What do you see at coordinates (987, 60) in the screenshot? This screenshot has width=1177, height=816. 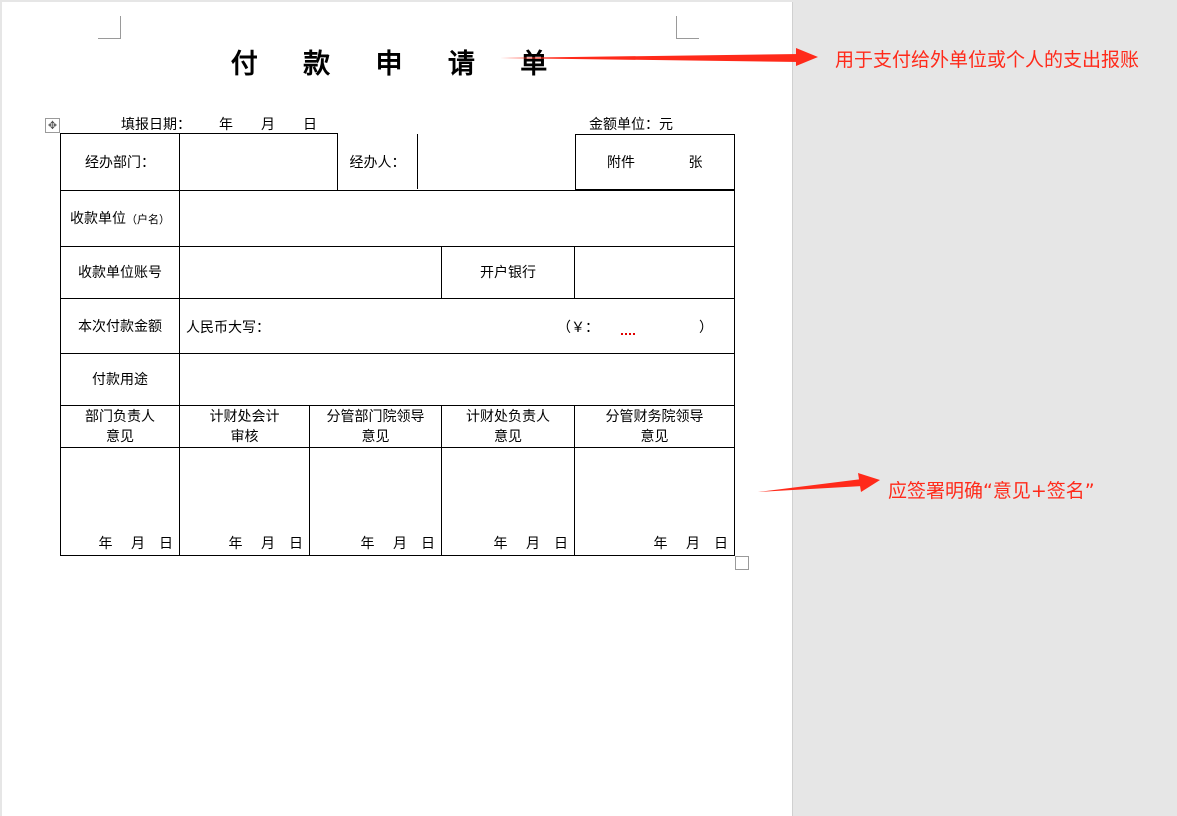 I see `title-annotation-note: 用于支付给外单位或个人的支出报账` at bounding box center [987, 60].